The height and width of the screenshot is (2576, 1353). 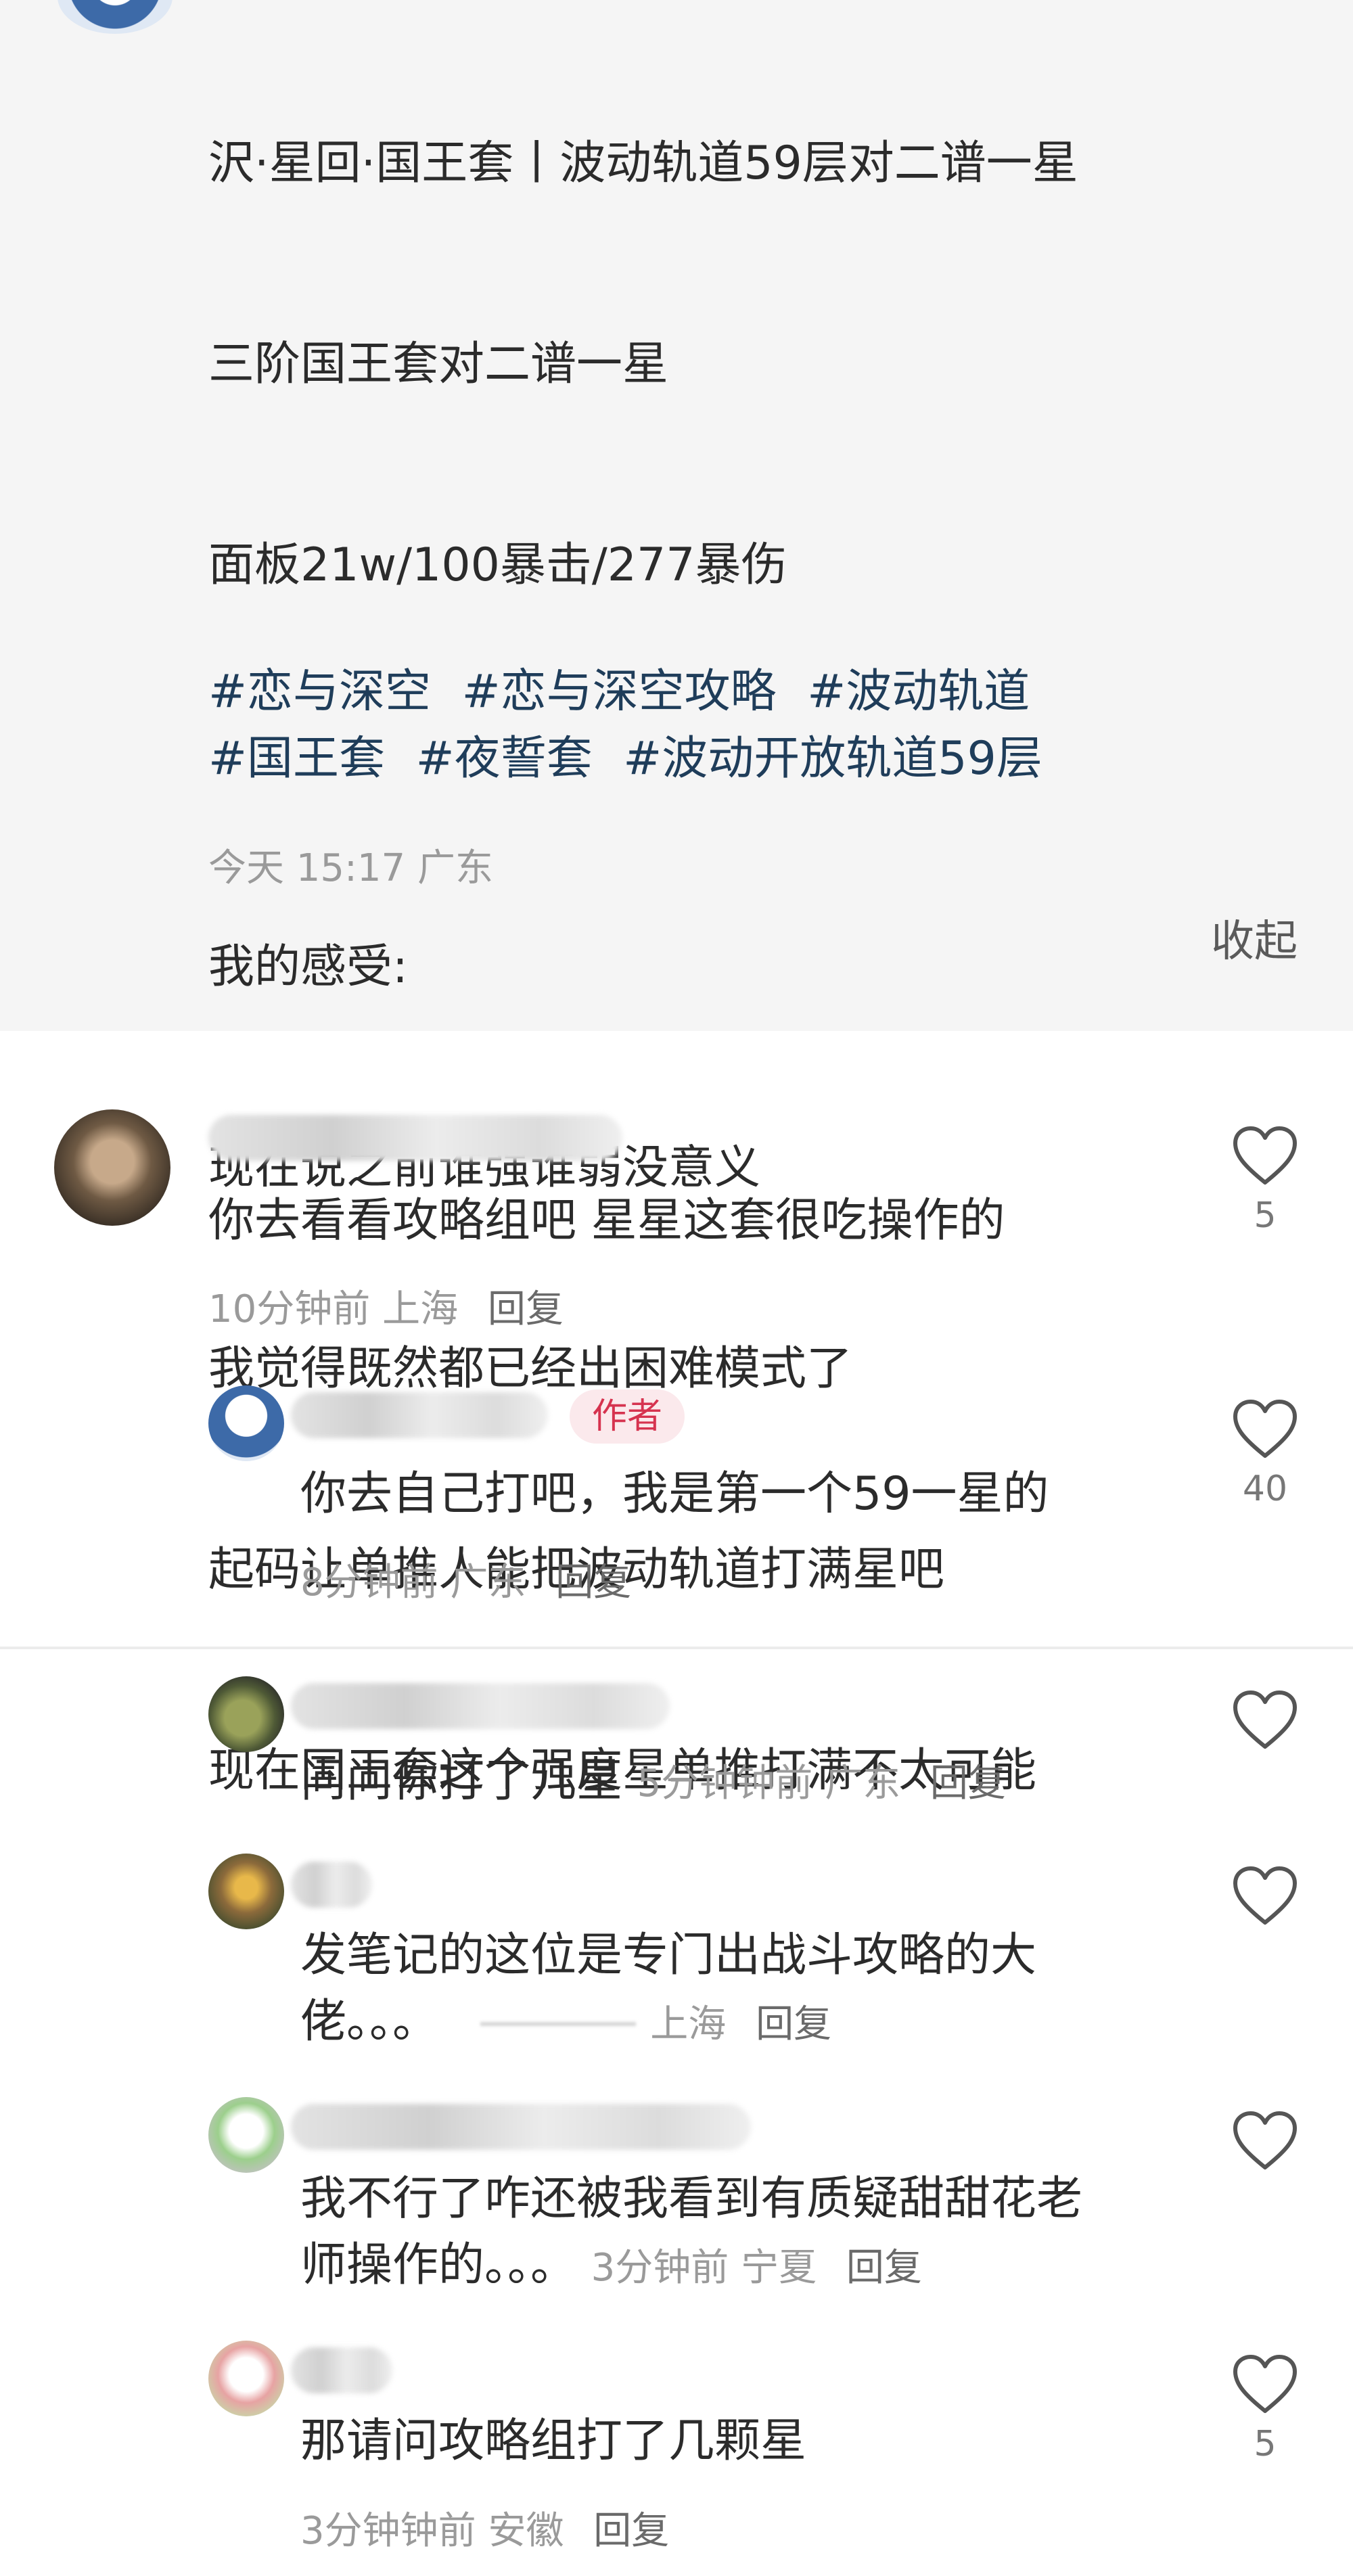 I want to click on comment-text-line: 师操作的。。。 3分钟前 宁夏 回复, so click(x=611, y=2265).